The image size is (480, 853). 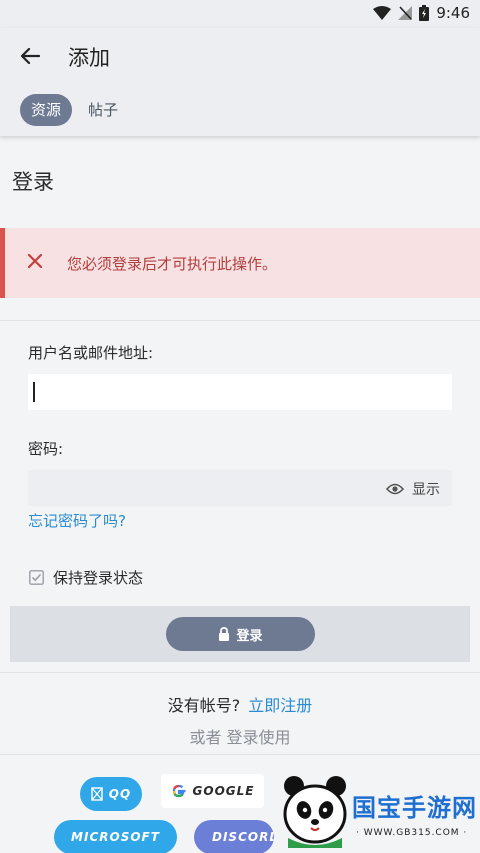 I want to click on watermark-title: 国宝手游网, so click(x=414, y=808).